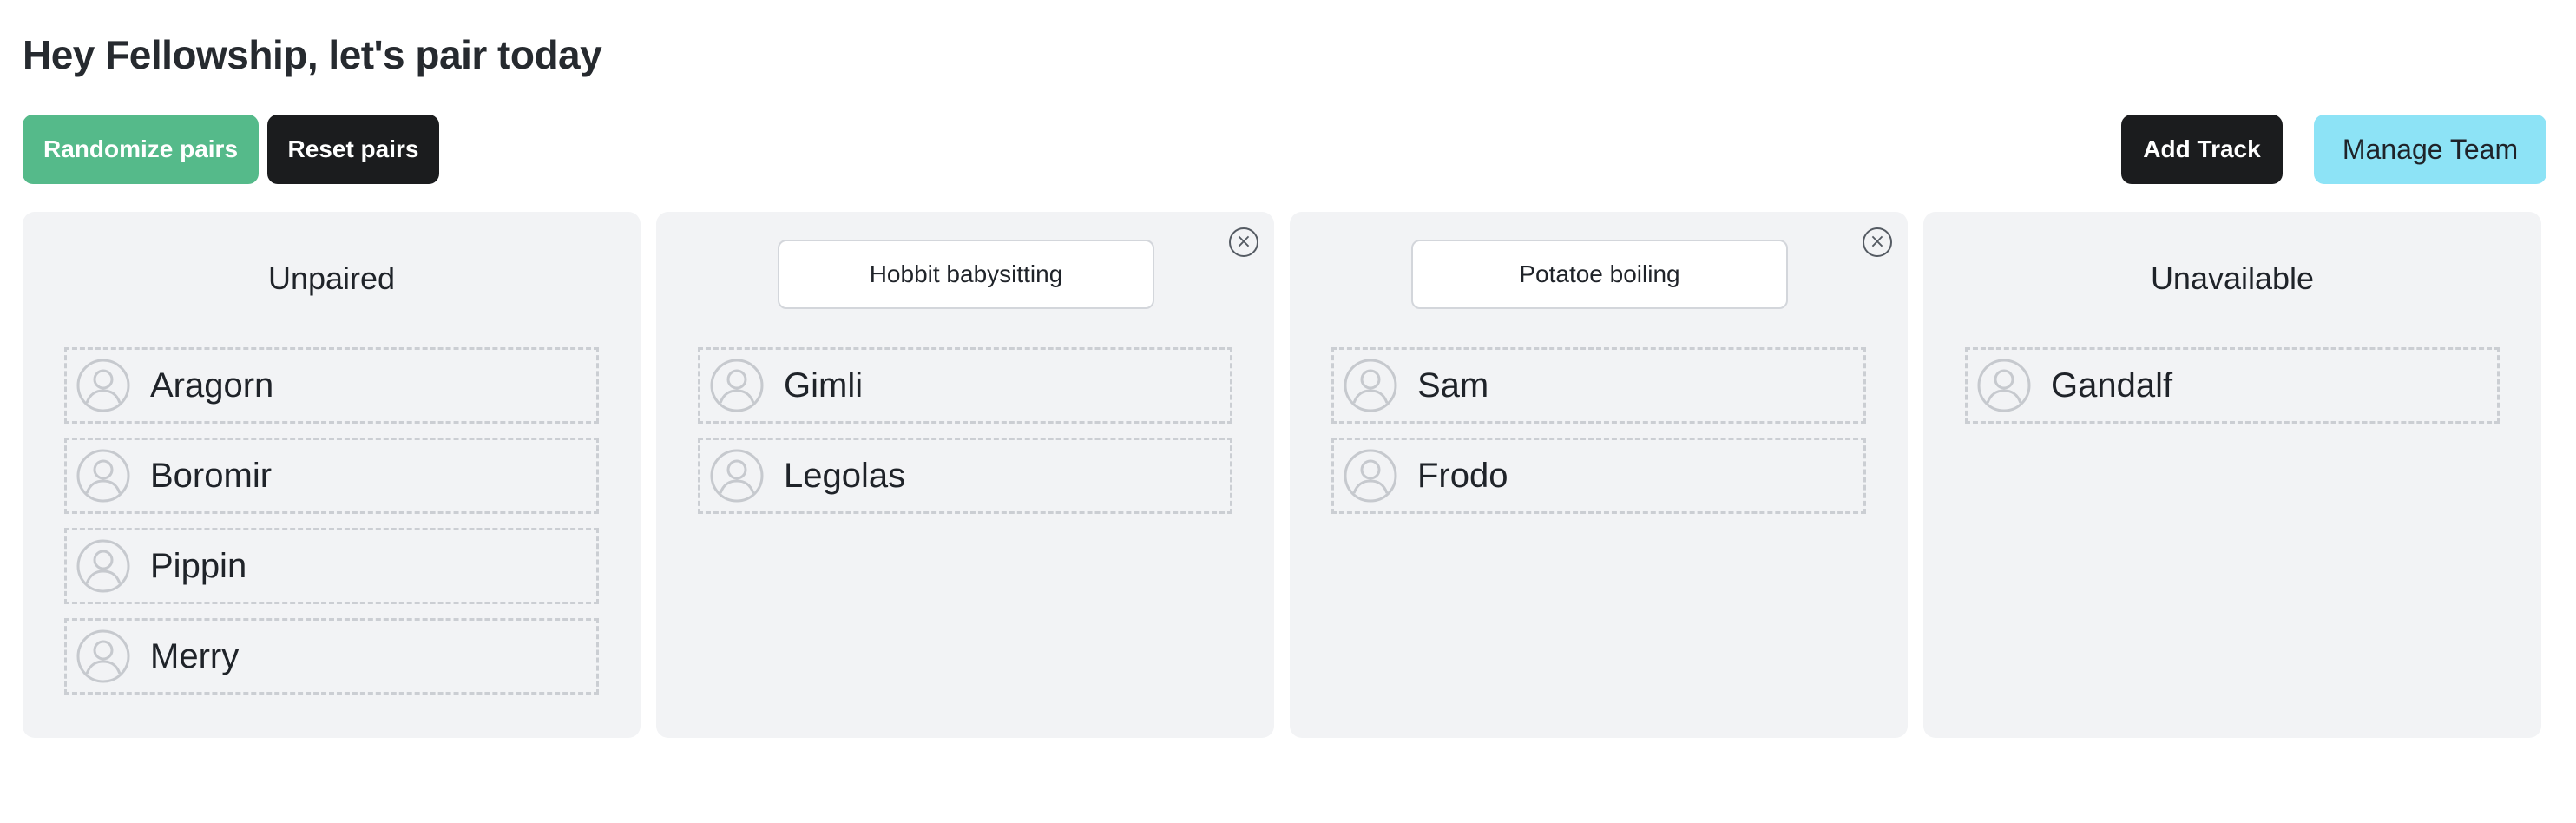 This screenshot has width=2576, height=823. I want to click on person-card: Frodo, so click(1598, 476).